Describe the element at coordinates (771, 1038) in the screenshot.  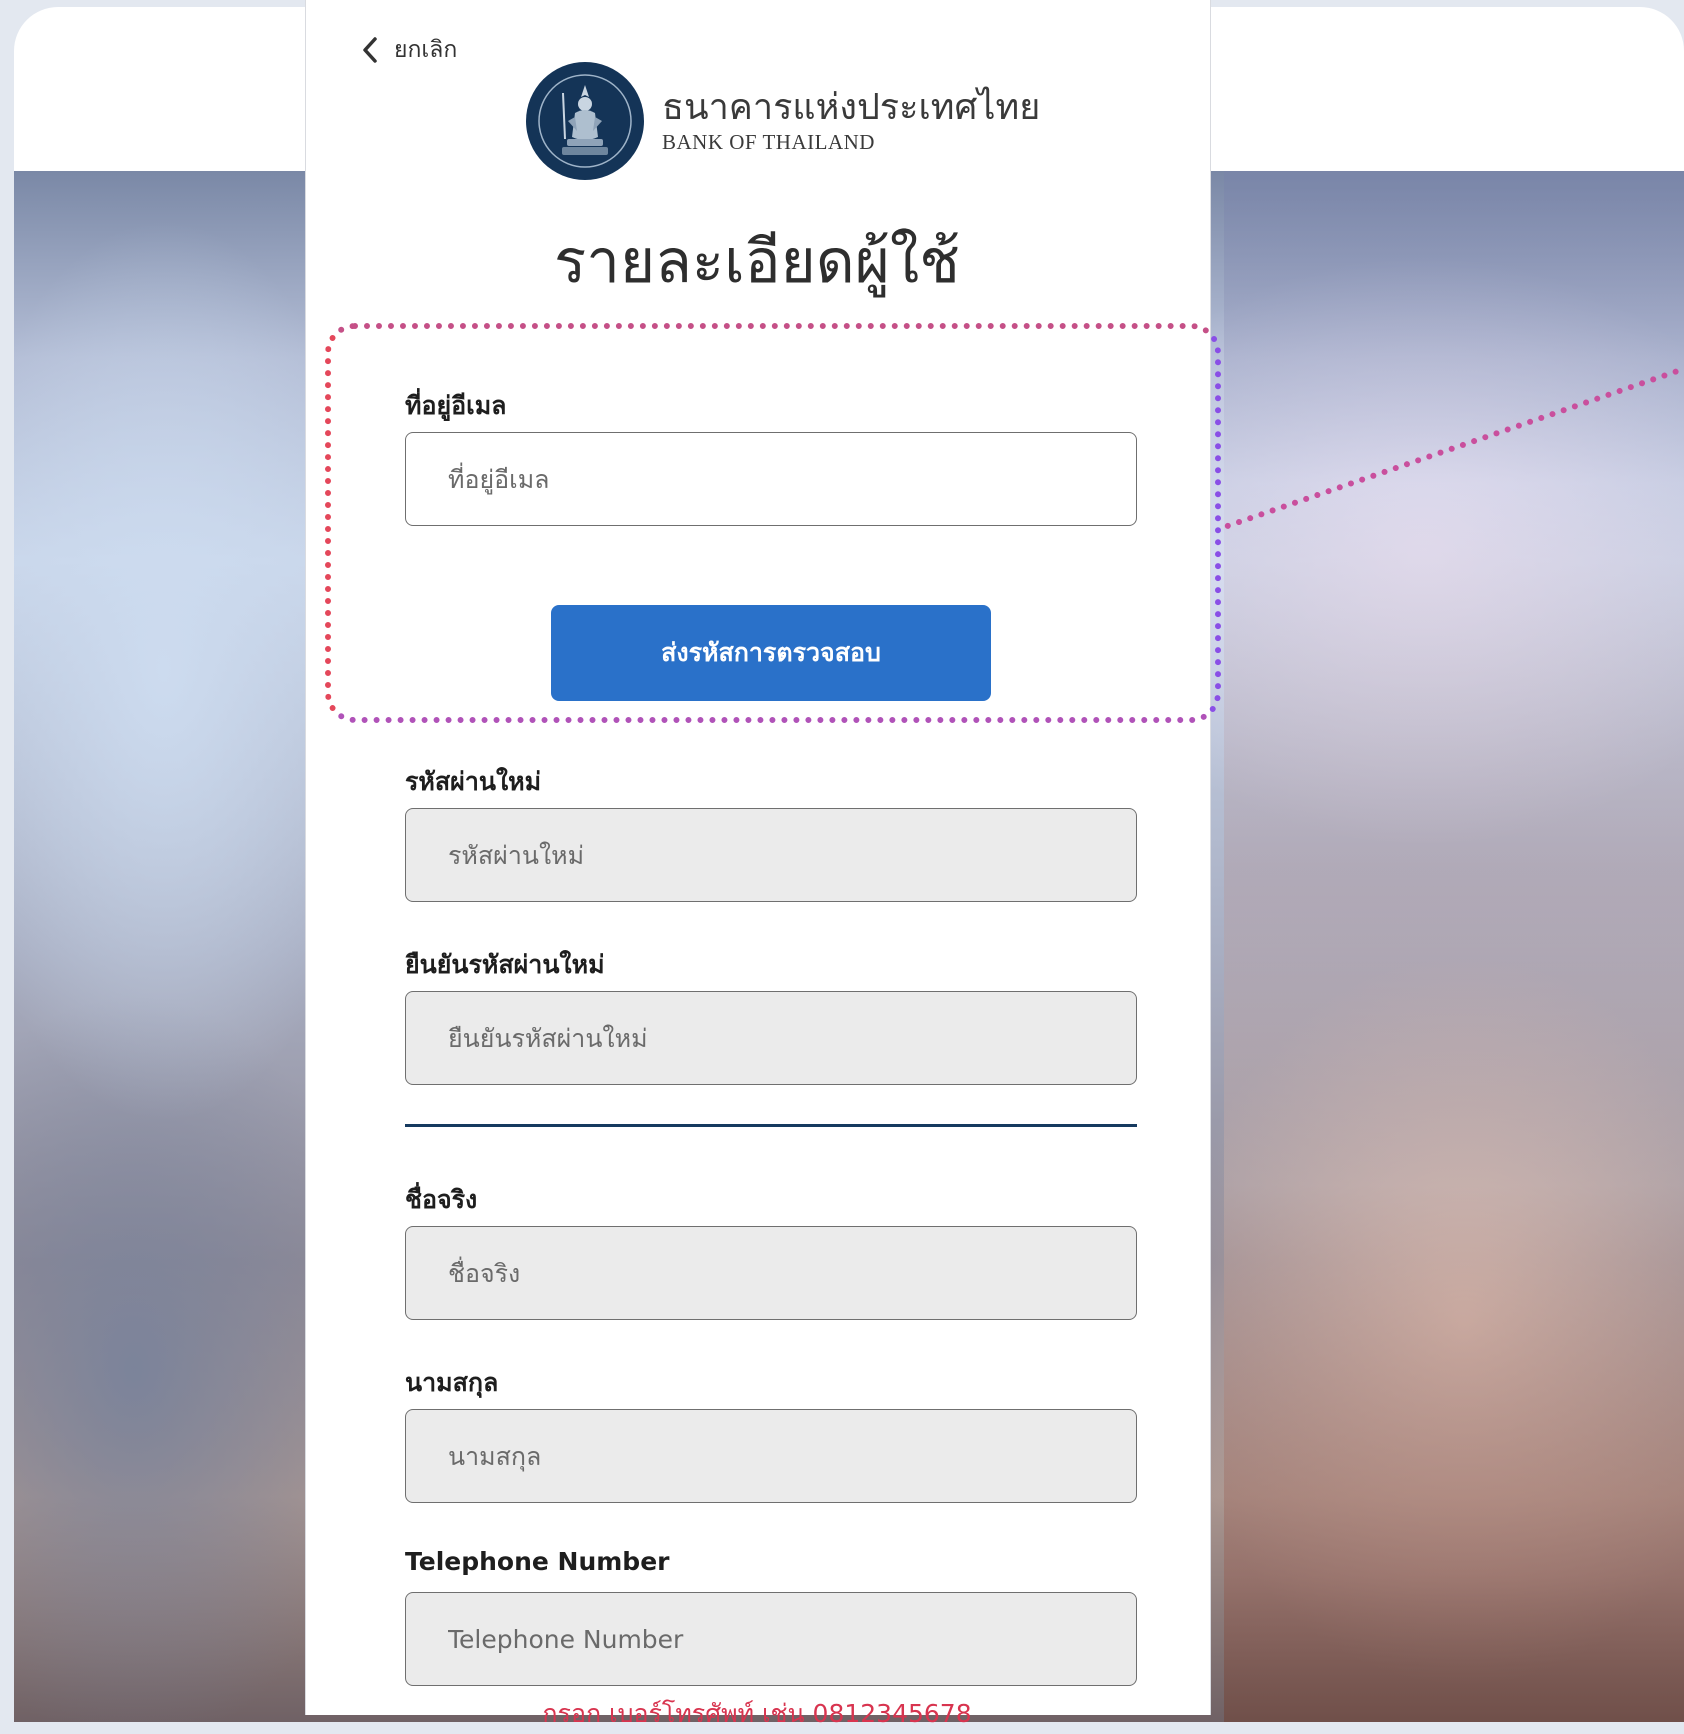
I see `confirm-password-field` at that location.